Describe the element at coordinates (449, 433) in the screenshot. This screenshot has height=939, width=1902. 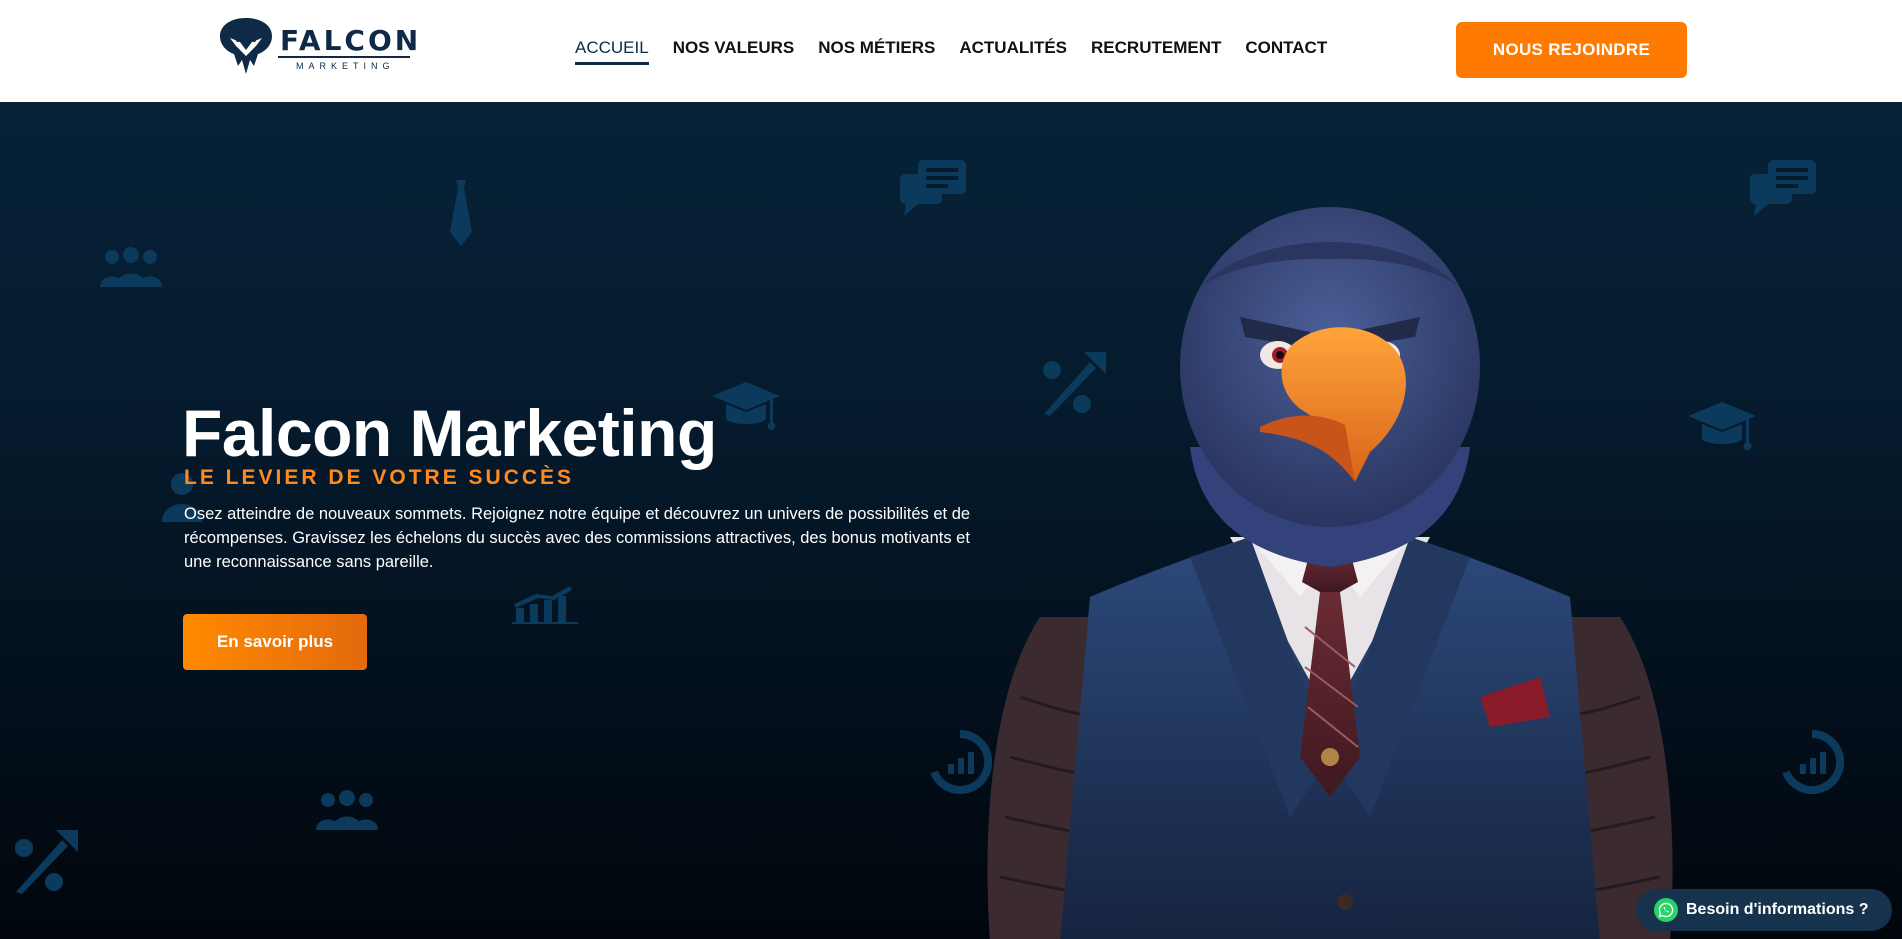
I see `hero-title: Falcon Marketing` at that location.